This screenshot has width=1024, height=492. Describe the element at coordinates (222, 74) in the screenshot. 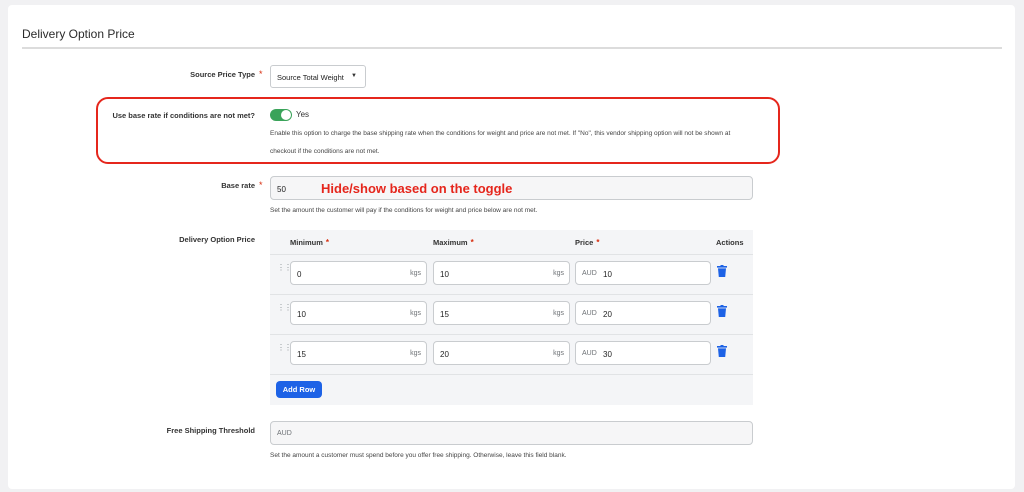

I see `source-price-type-label: Source Price Type` at that location.